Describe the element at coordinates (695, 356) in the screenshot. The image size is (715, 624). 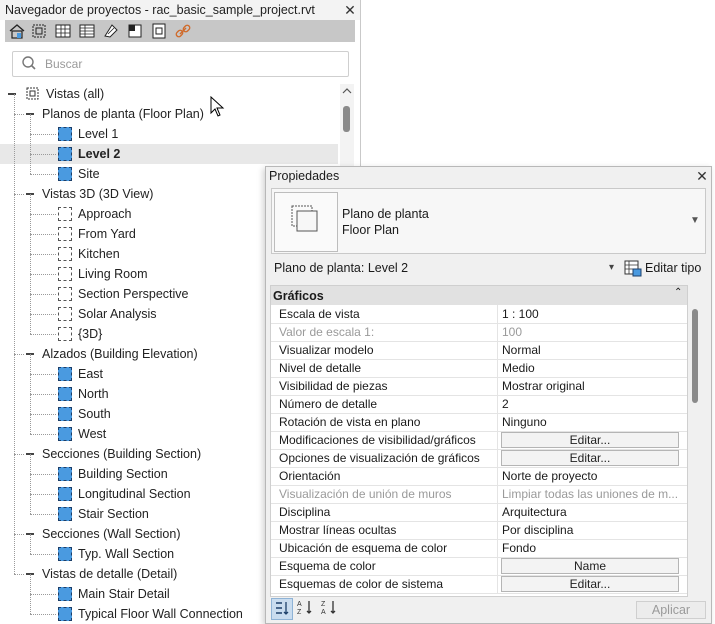
I see `properties-scroll-thumb` at that location.